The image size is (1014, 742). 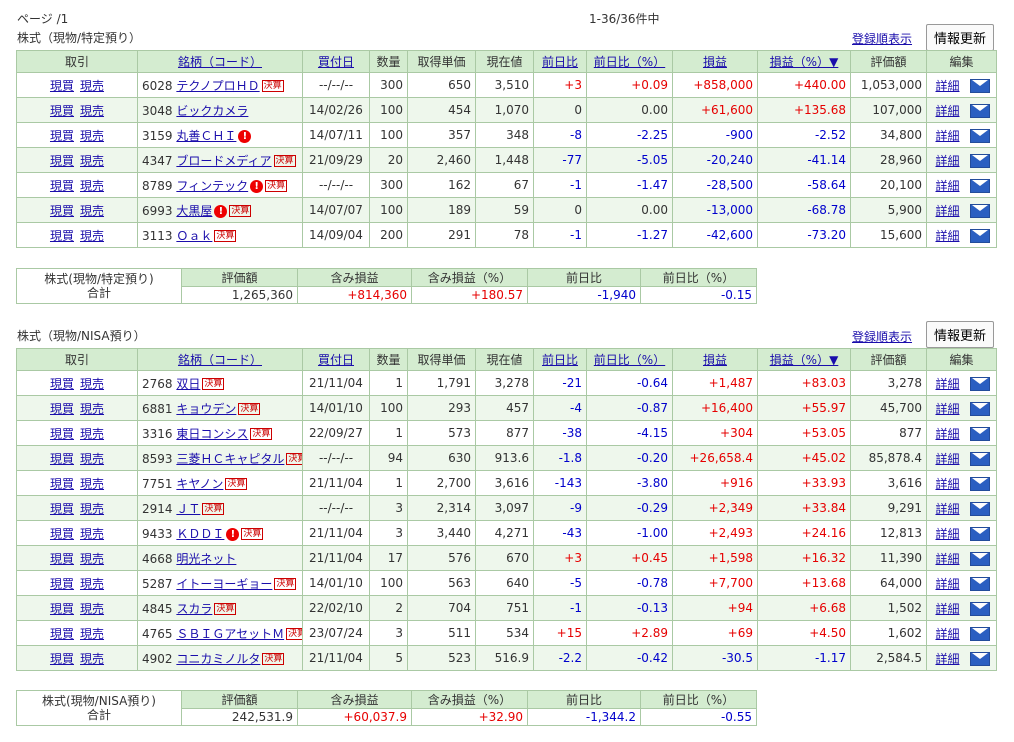 I want to click on stock-name-link: ＫＤＤＩ, so click(x=200, y=534).